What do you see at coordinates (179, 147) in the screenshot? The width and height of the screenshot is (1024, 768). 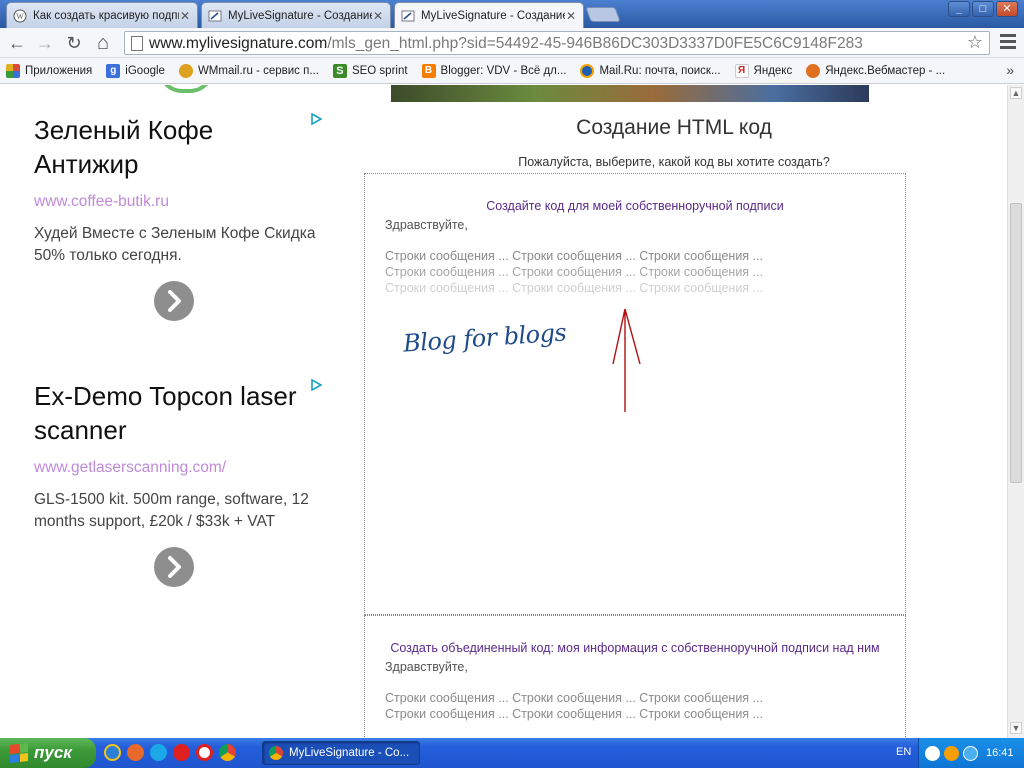 I see `ad-title: Зеленый Кофе Антижир` at bounding box center [179, 147].